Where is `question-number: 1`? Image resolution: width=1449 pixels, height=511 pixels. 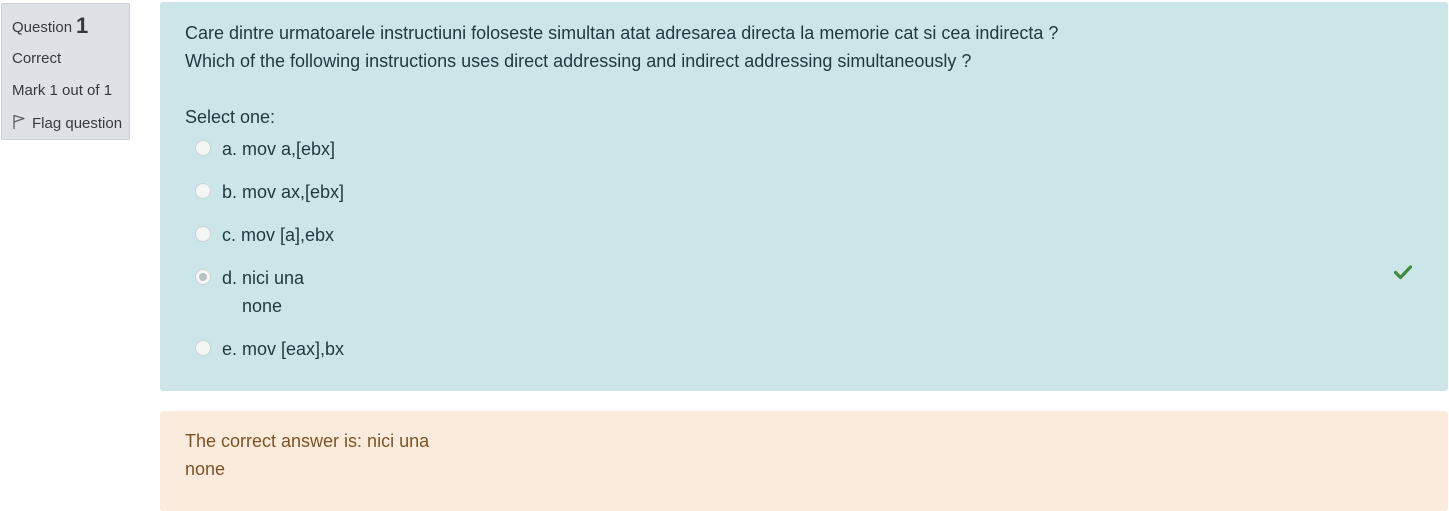
question-number: 1 is located at coordinates (82, 25).